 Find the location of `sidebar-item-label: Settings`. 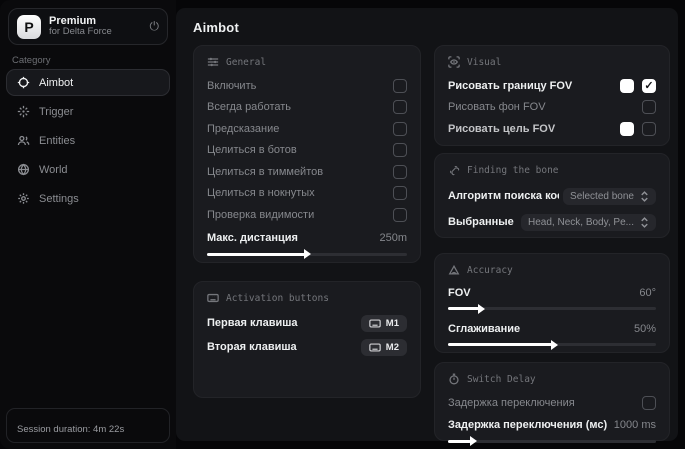

sidebar-item-label: Settings is located at coordinates (59, 198).